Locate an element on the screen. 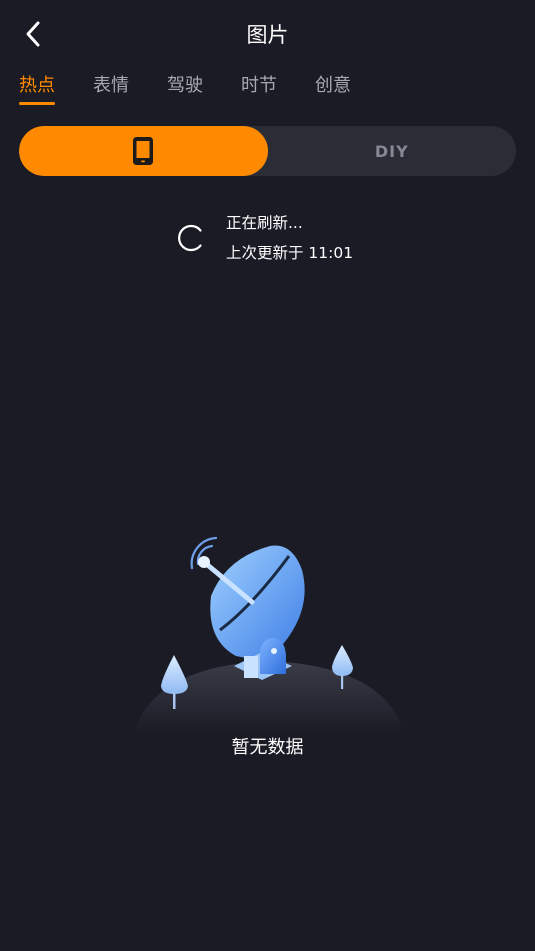  segmented-control: DIY is located at coordinates (267, 151).